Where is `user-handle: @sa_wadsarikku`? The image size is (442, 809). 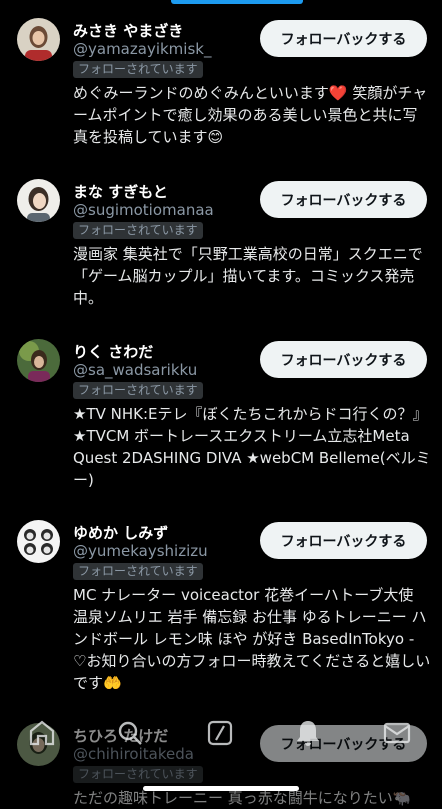 user-handle: @sa_wadsarikku is located at coordinates (135, 370).